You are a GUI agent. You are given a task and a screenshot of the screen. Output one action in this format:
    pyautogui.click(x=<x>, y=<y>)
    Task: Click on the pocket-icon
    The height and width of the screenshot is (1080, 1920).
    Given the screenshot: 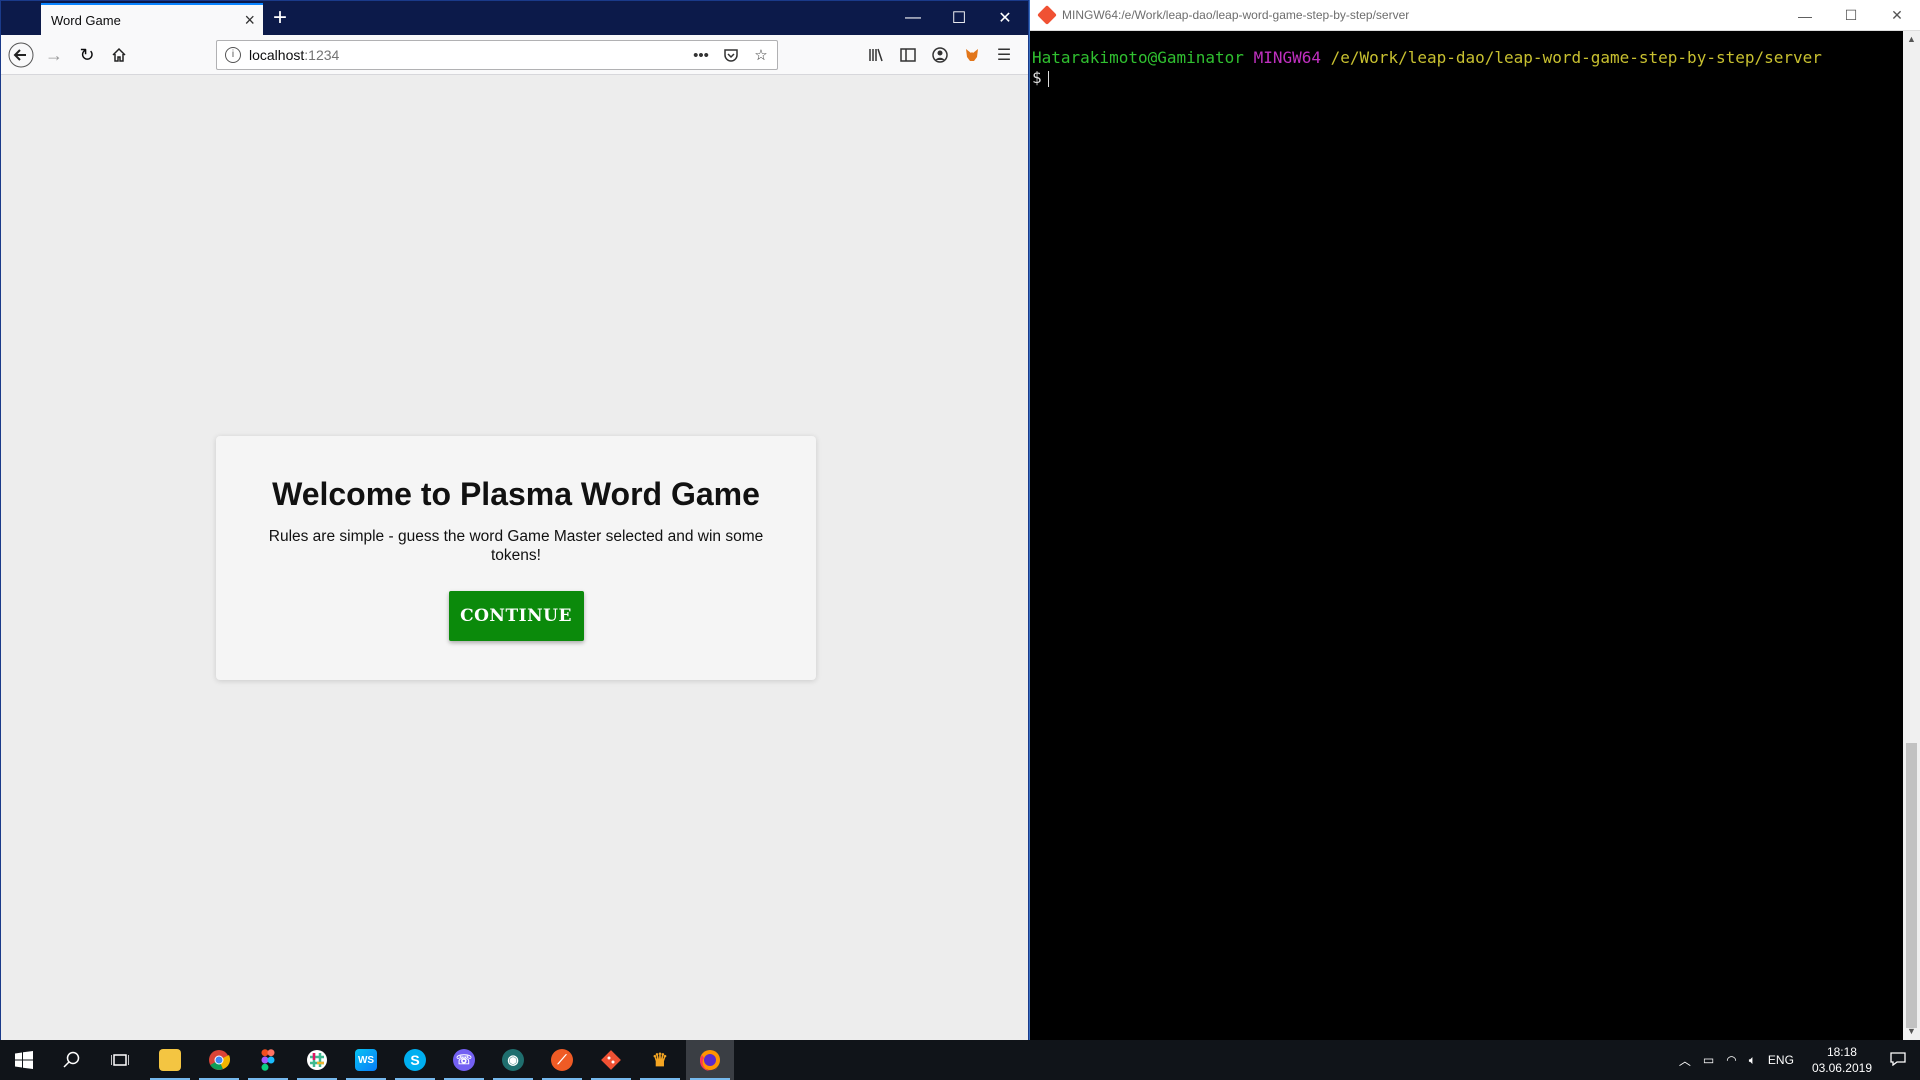 What is the action you would take?
    pyautogui.click(x=731, y=55)
    